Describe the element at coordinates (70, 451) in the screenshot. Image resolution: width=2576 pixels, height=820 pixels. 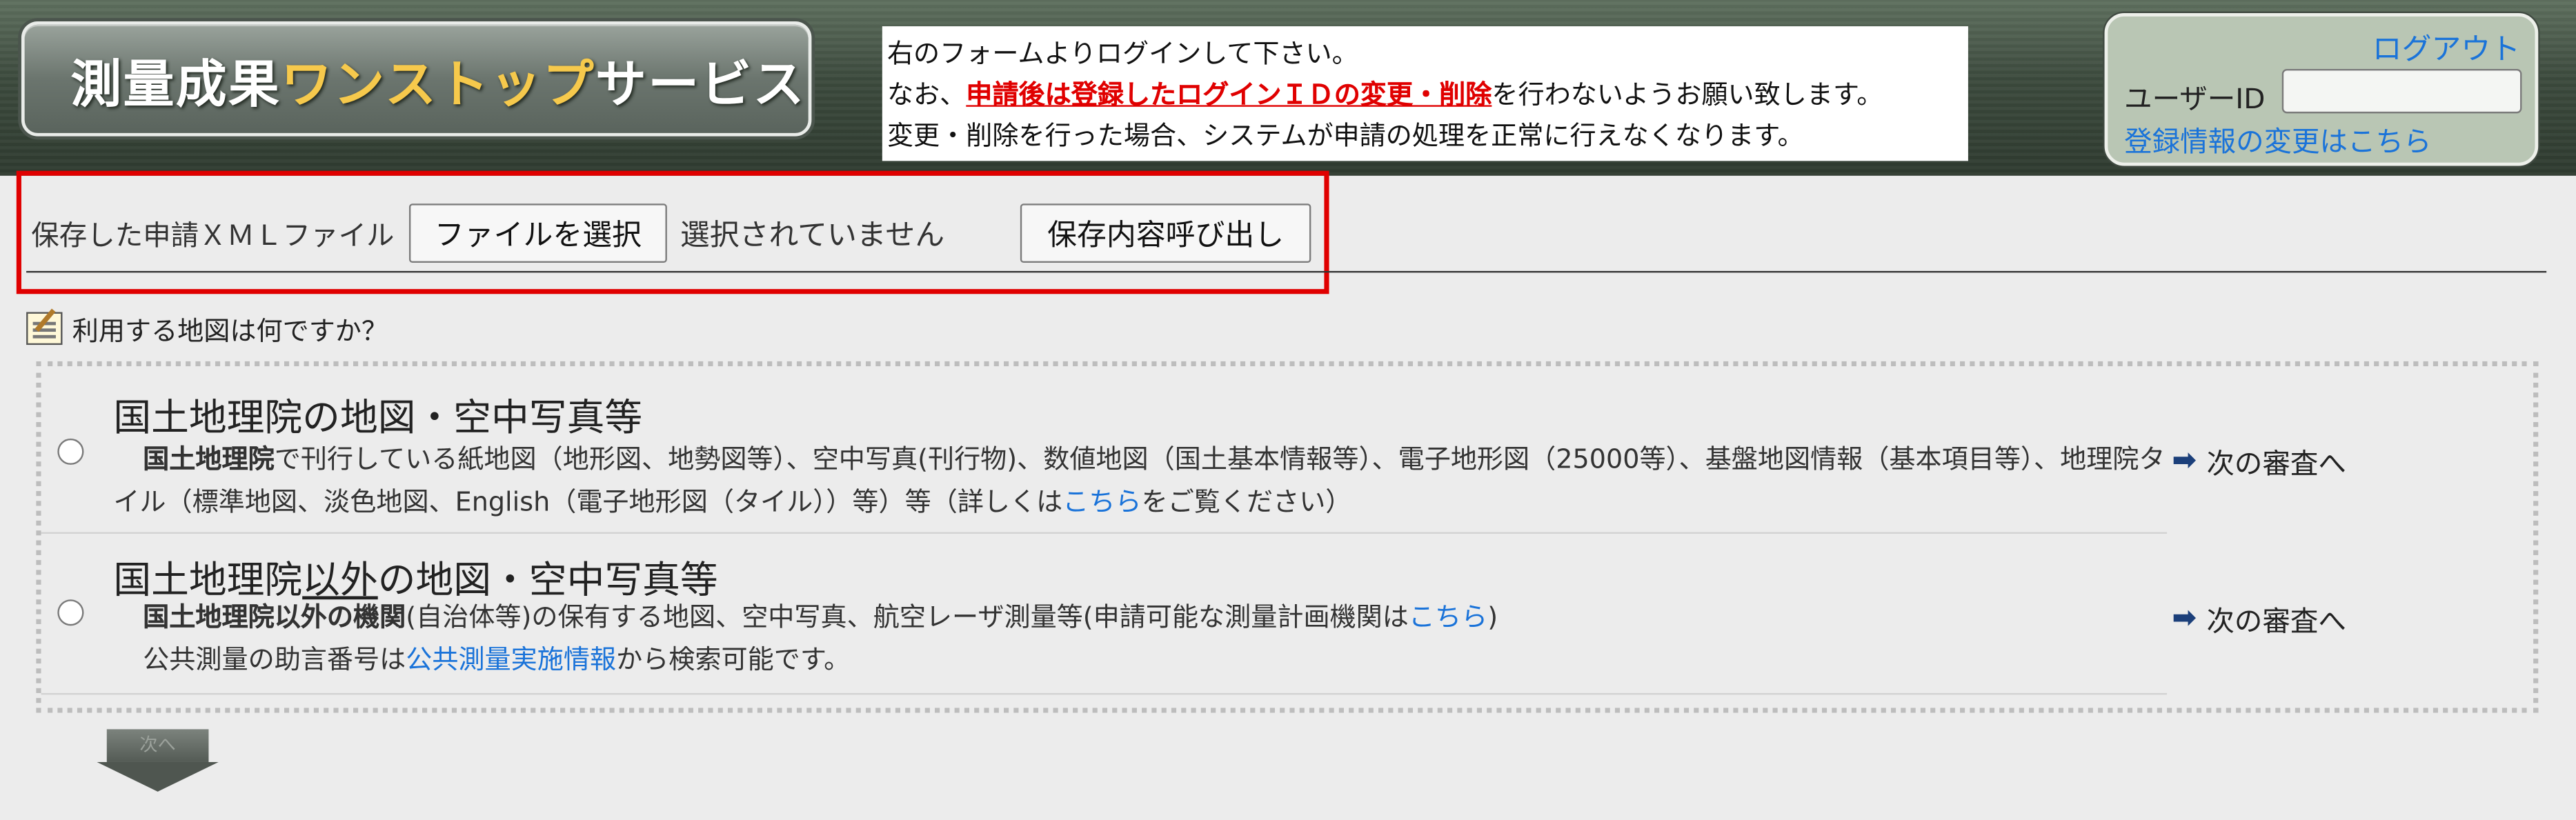
I see `option-gsi-radio` at that location.